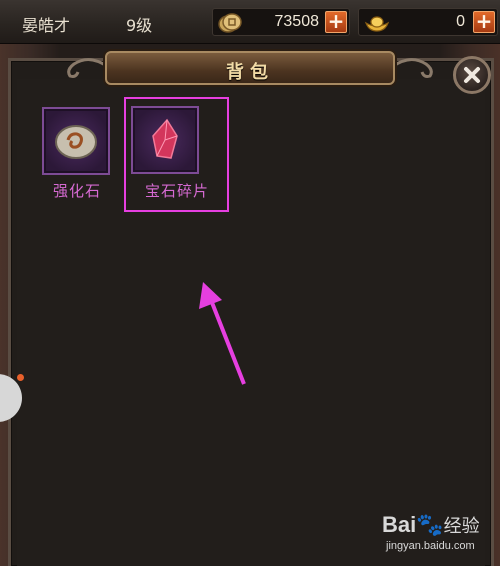 The image size is (500, 566). I want to click on watermark-logo: Bai🐾经验, so click(431, 524).